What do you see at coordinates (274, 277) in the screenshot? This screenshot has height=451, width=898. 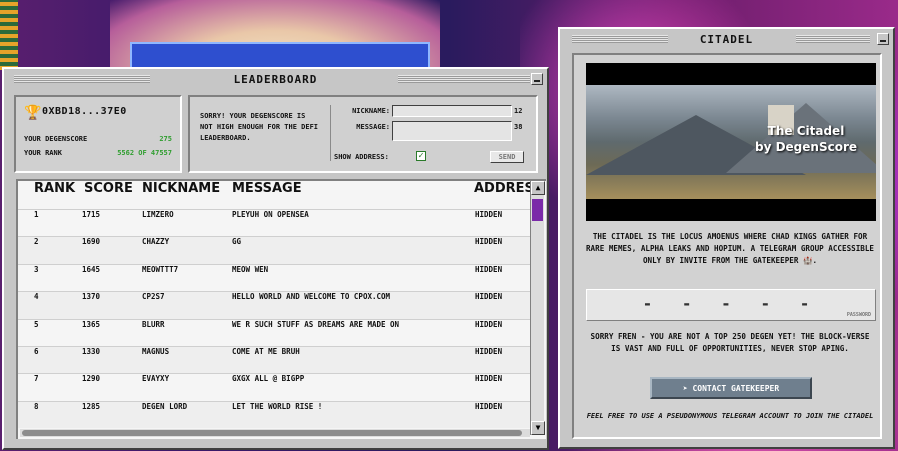 I see `table-row: 3 1645 MEOWTTT7 MEOW WEN HIDDEN` at bounding box center [274, 277].